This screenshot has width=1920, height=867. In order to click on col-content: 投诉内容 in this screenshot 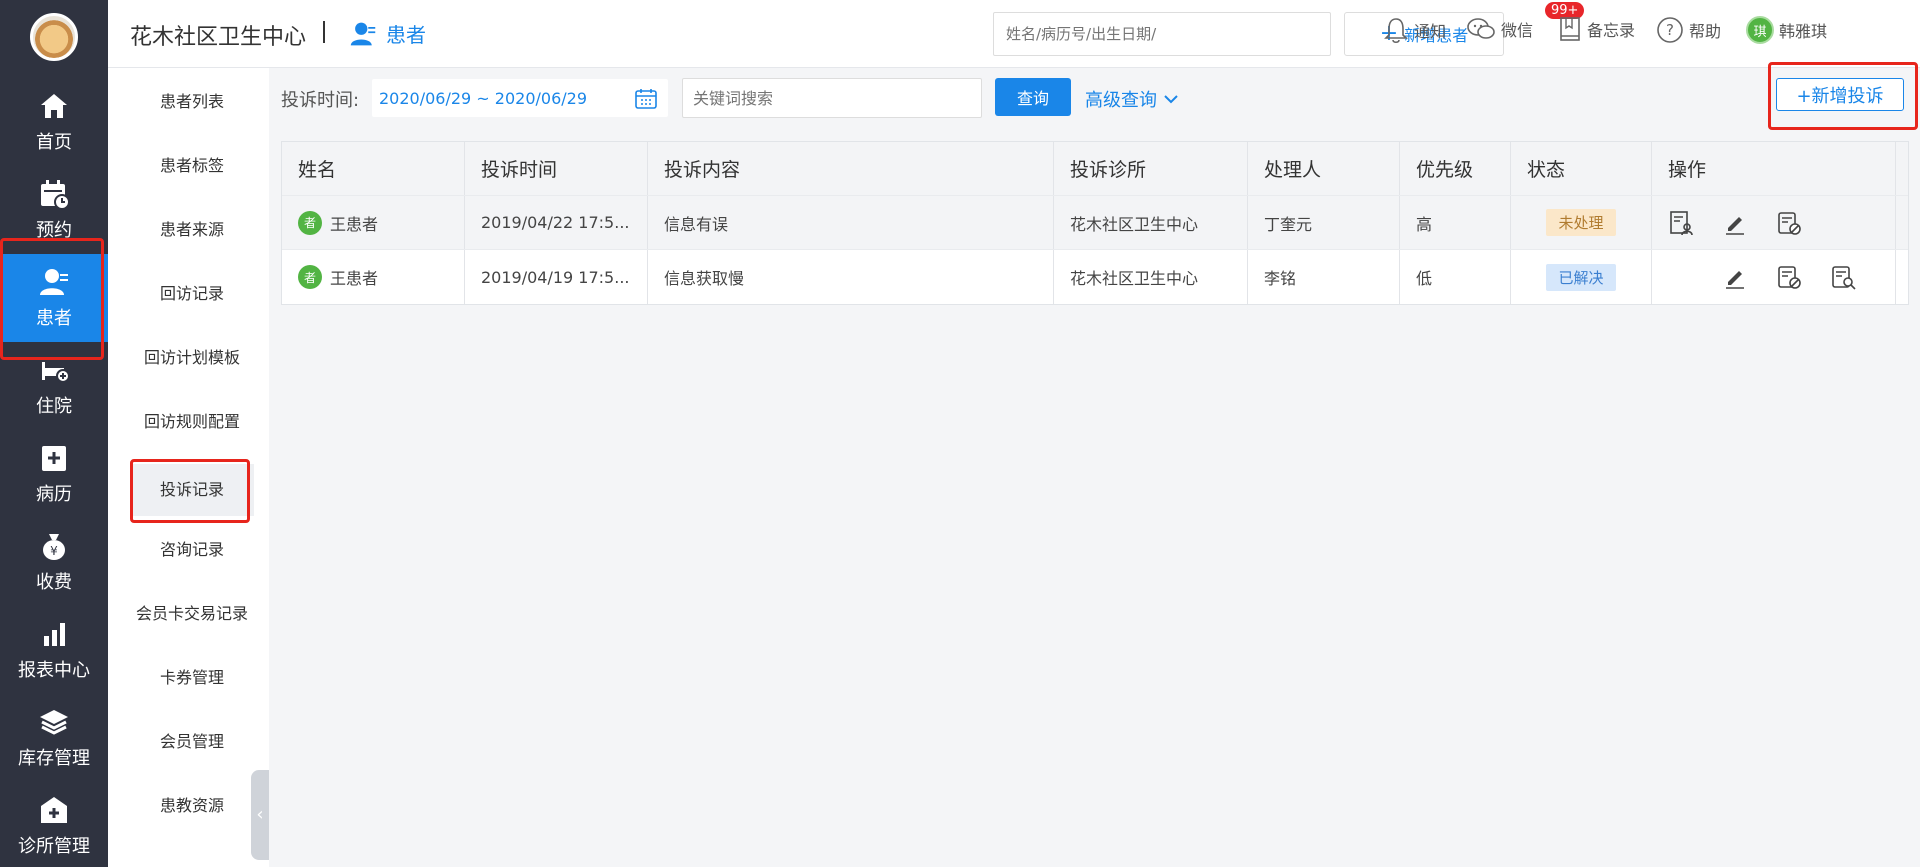, I will do `click(851, 168)`.